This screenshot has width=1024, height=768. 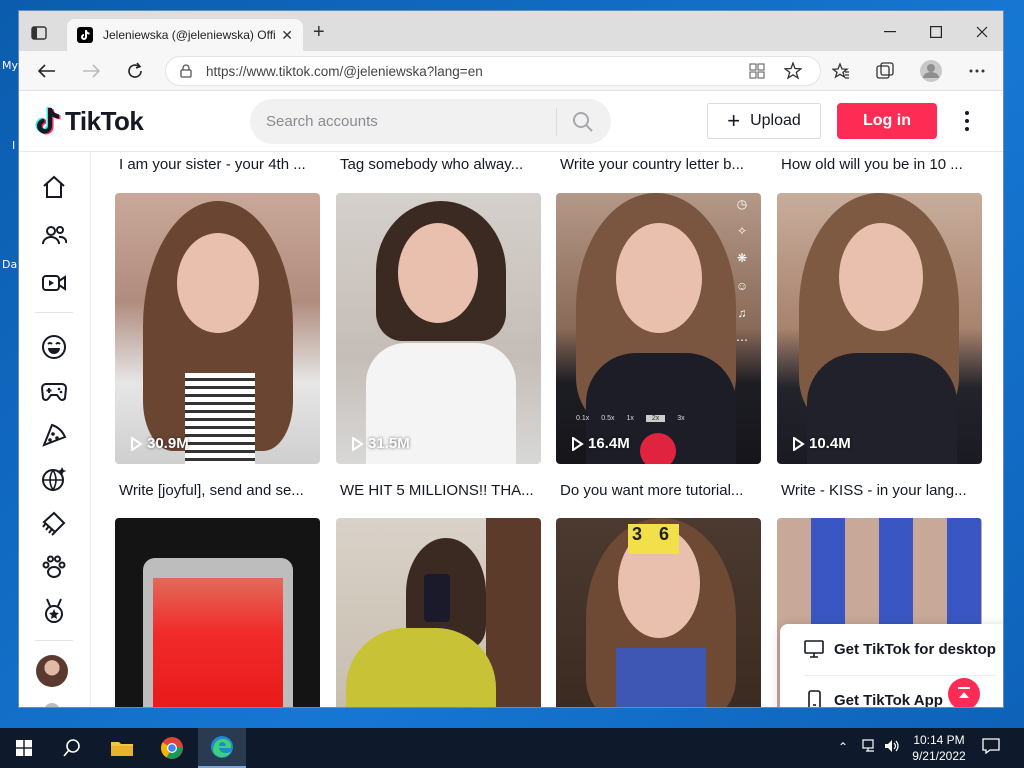 I want to click on sports-icon, so click(x=54, y=611).